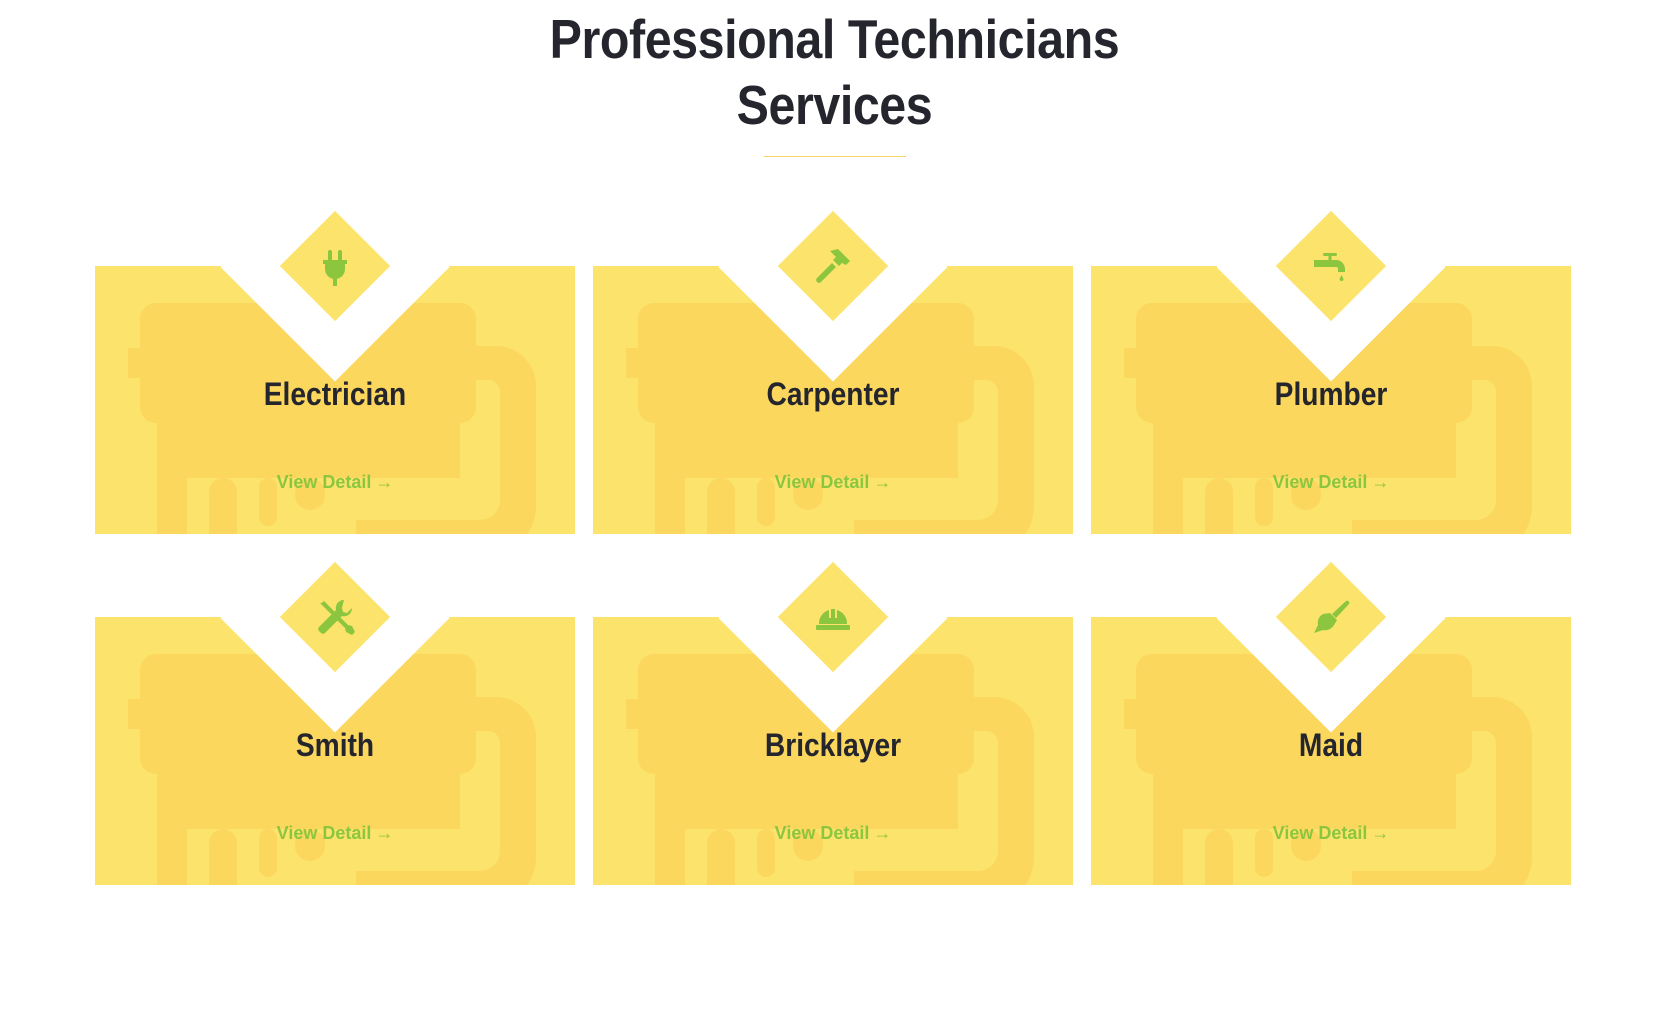  I want to click on hammer-icon, so click(833, 266).